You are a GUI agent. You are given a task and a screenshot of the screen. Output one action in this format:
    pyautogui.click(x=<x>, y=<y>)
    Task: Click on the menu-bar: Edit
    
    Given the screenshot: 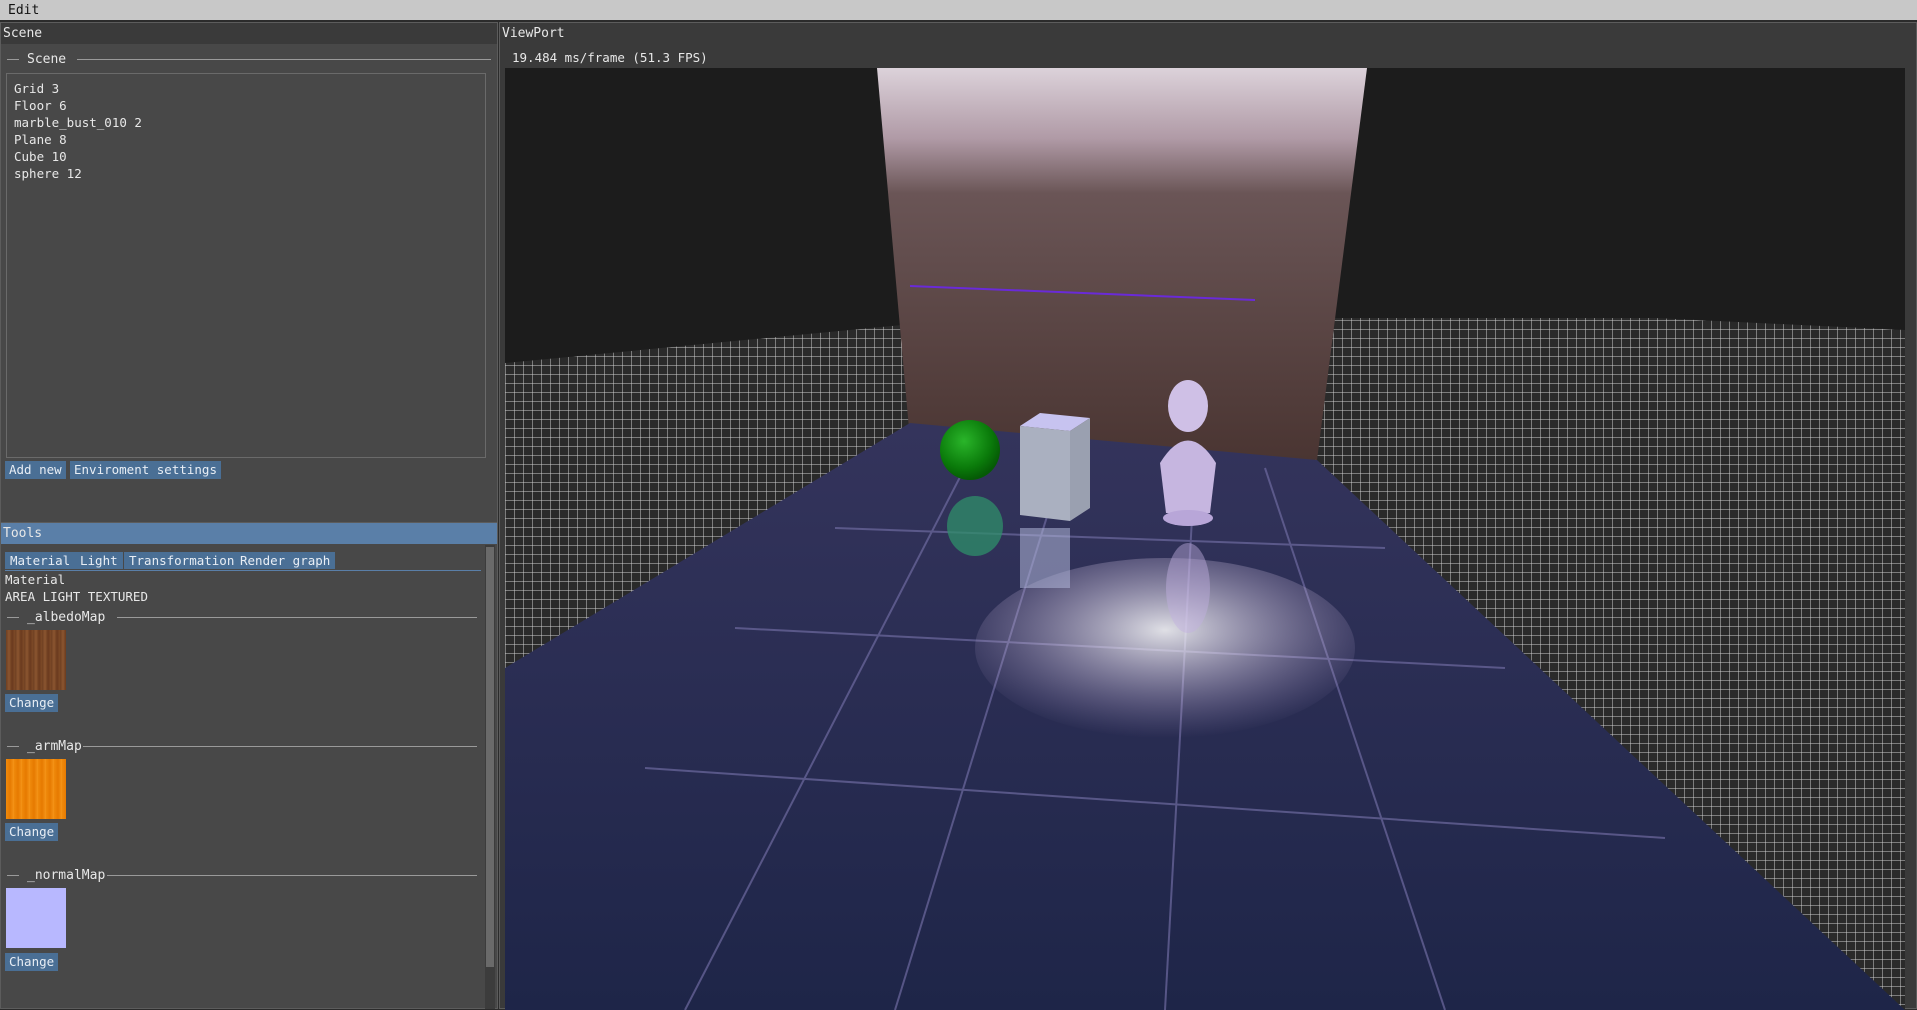 What is the action you would take?
    pyautogui.click(x=958, y=10)
    